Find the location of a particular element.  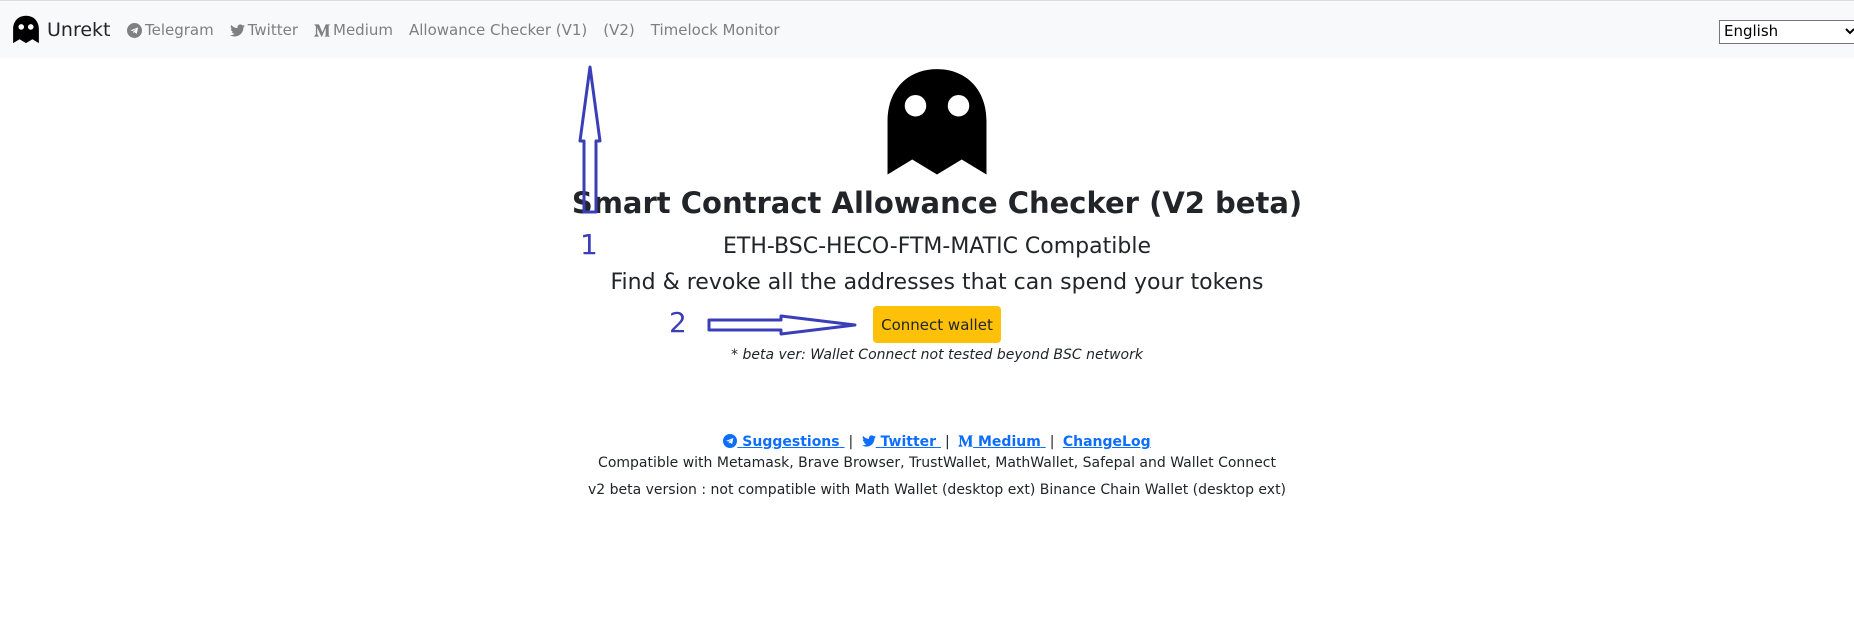

footer-link-medium: Medium is located at coordinates (1002, 442).